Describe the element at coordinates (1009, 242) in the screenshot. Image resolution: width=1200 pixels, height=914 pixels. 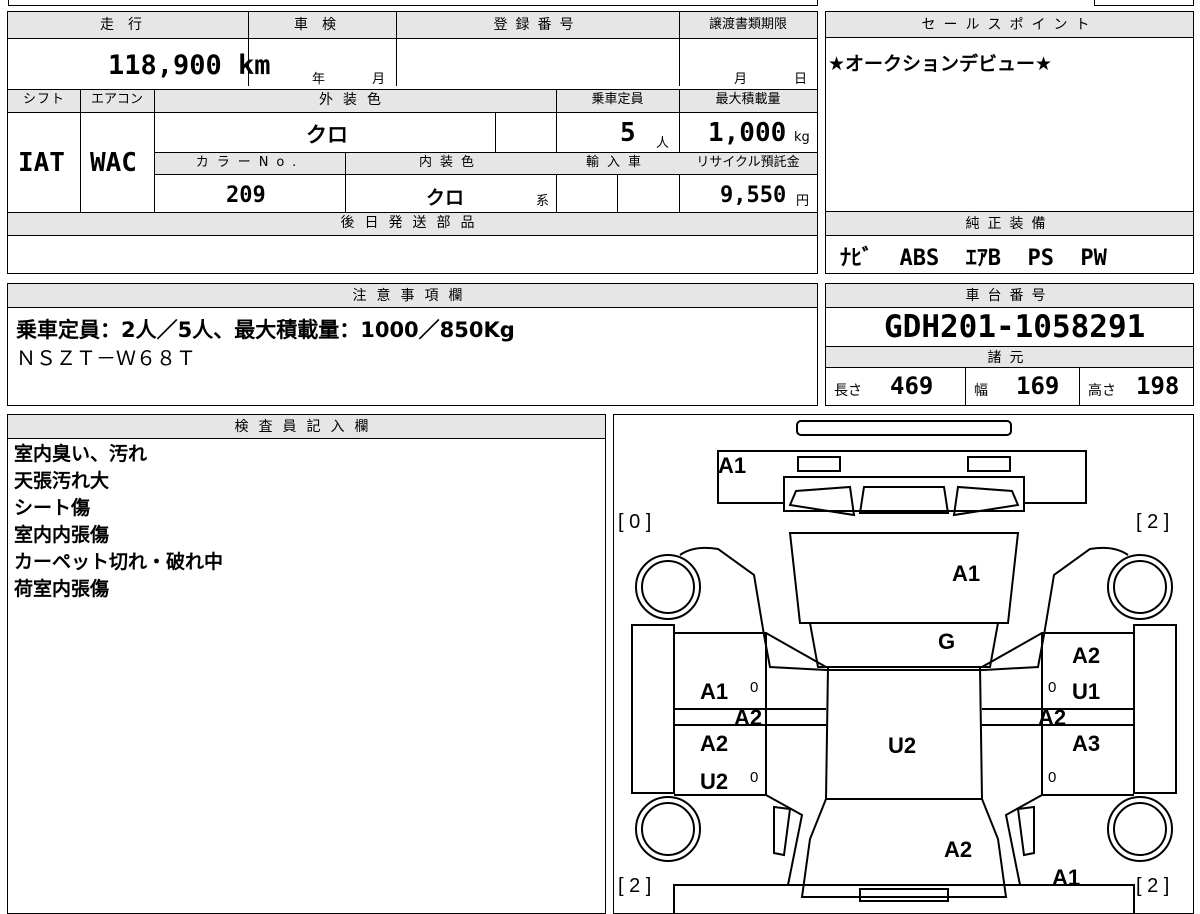
I see `equipment-box: 純正装備 ﾅﾋﾞ ABS ｴｱB PS PW` at that location.